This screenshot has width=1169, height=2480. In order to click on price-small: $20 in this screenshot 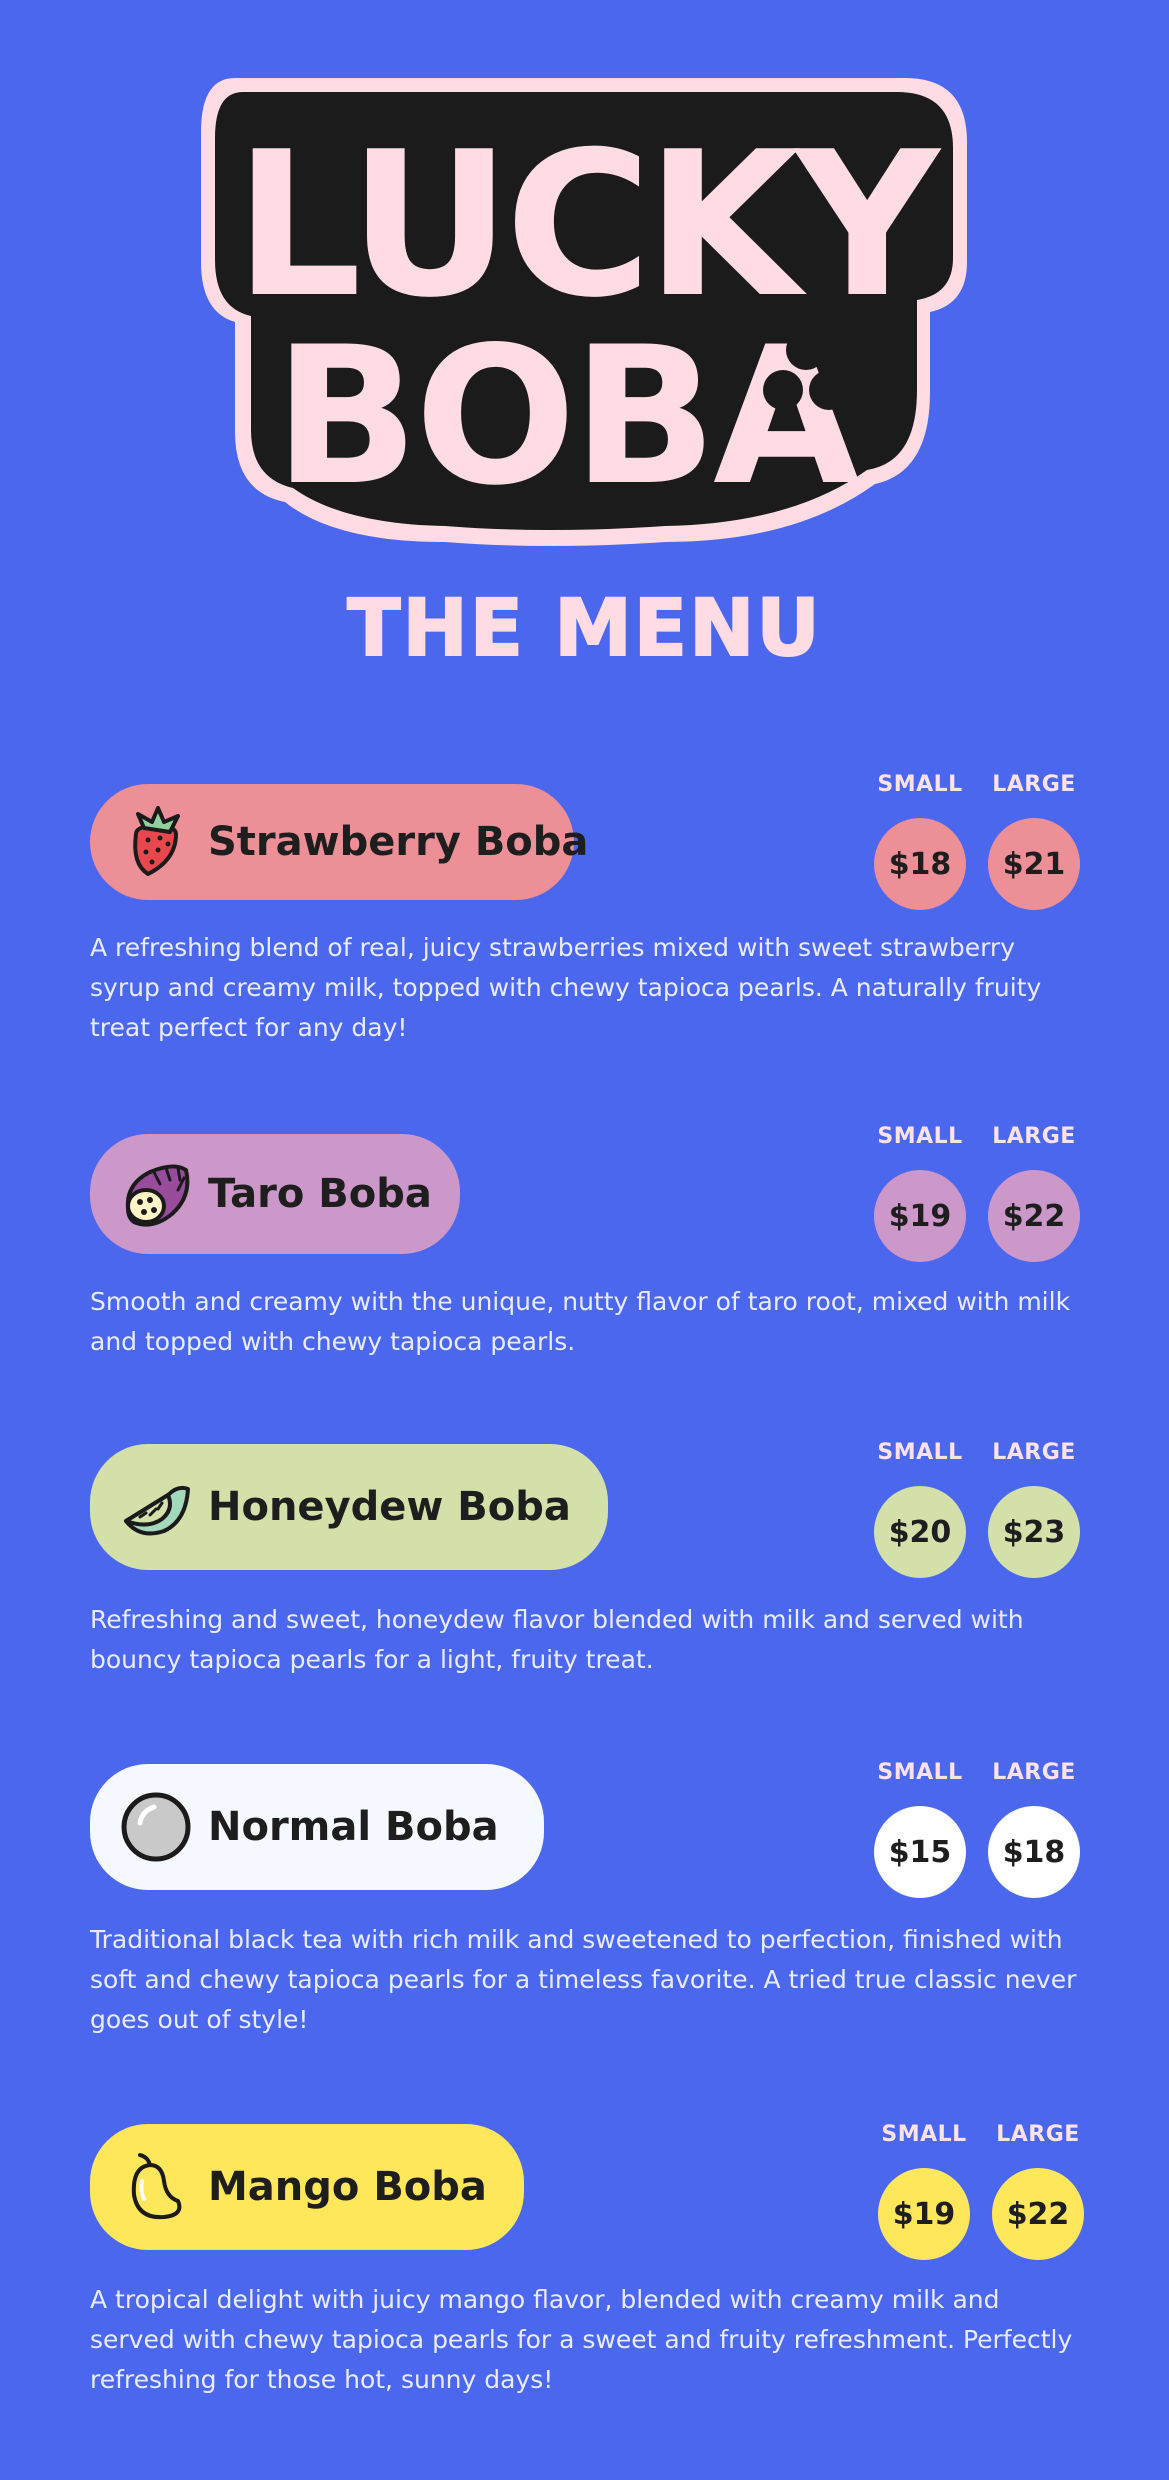, I will do `click(920, 1532)`.